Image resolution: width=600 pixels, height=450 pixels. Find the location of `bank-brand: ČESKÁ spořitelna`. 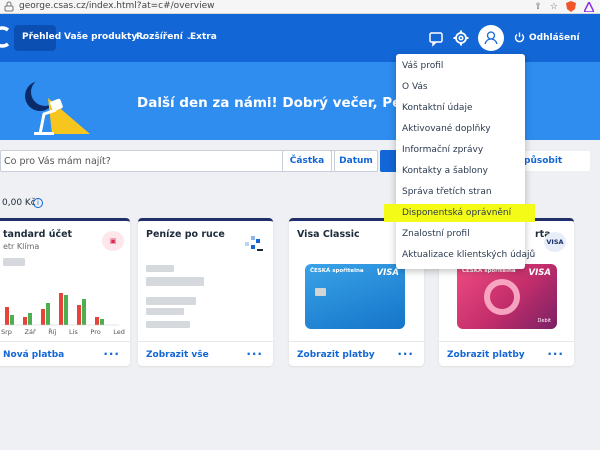

bank-brand: ČESKÁ spořitelna is located at coordinates (337, 271).